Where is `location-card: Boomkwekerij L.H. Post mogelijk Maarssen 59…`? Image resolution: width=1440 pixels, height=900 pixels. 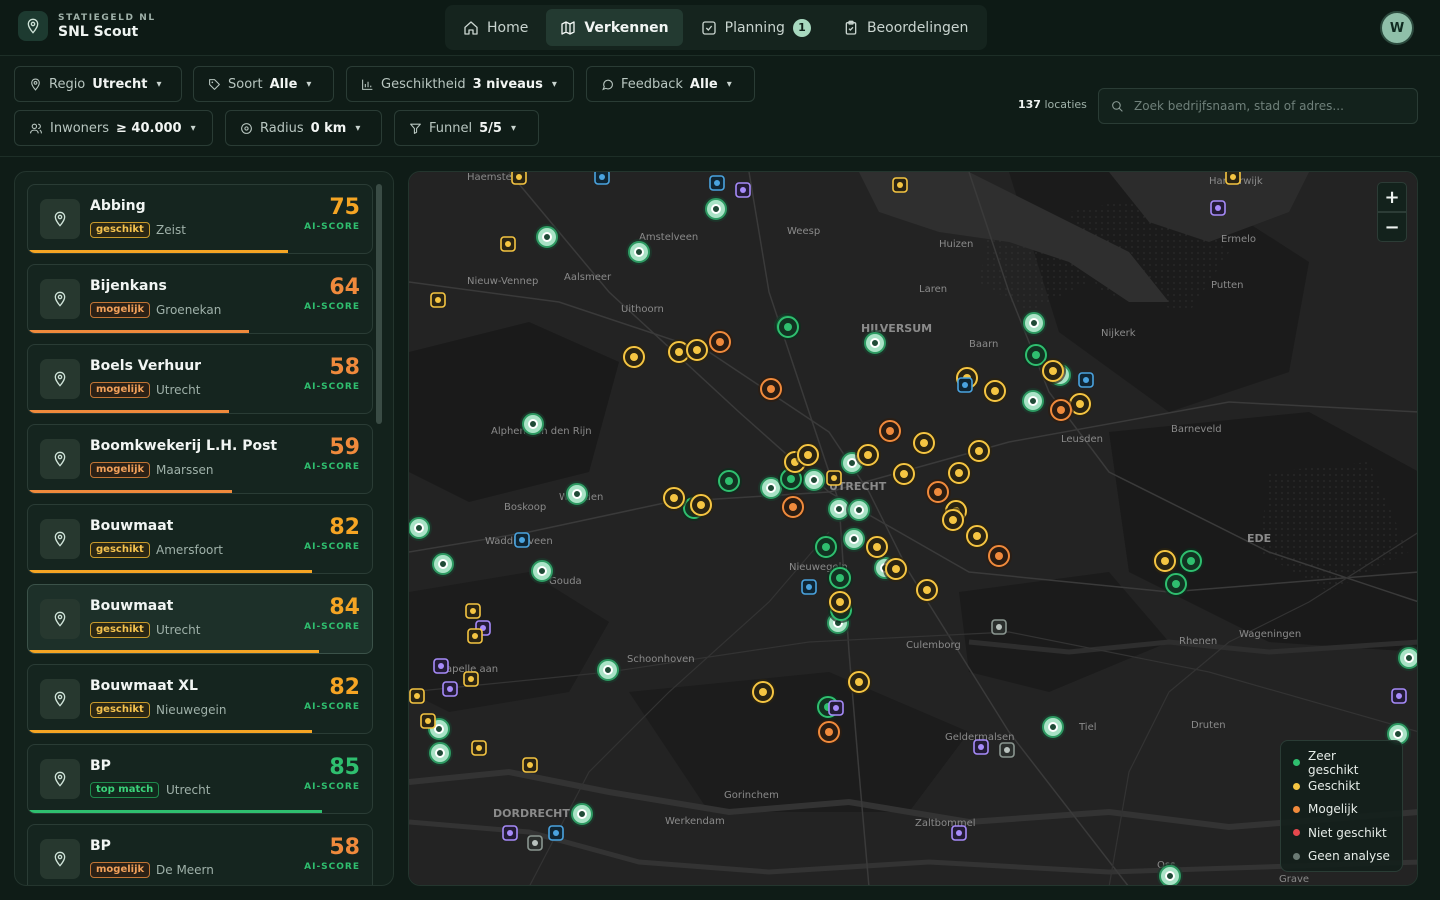
location-card: Boomkwekerij L.H. Post mogelijk Maarssen 59… is located at coordinates (200, 459).